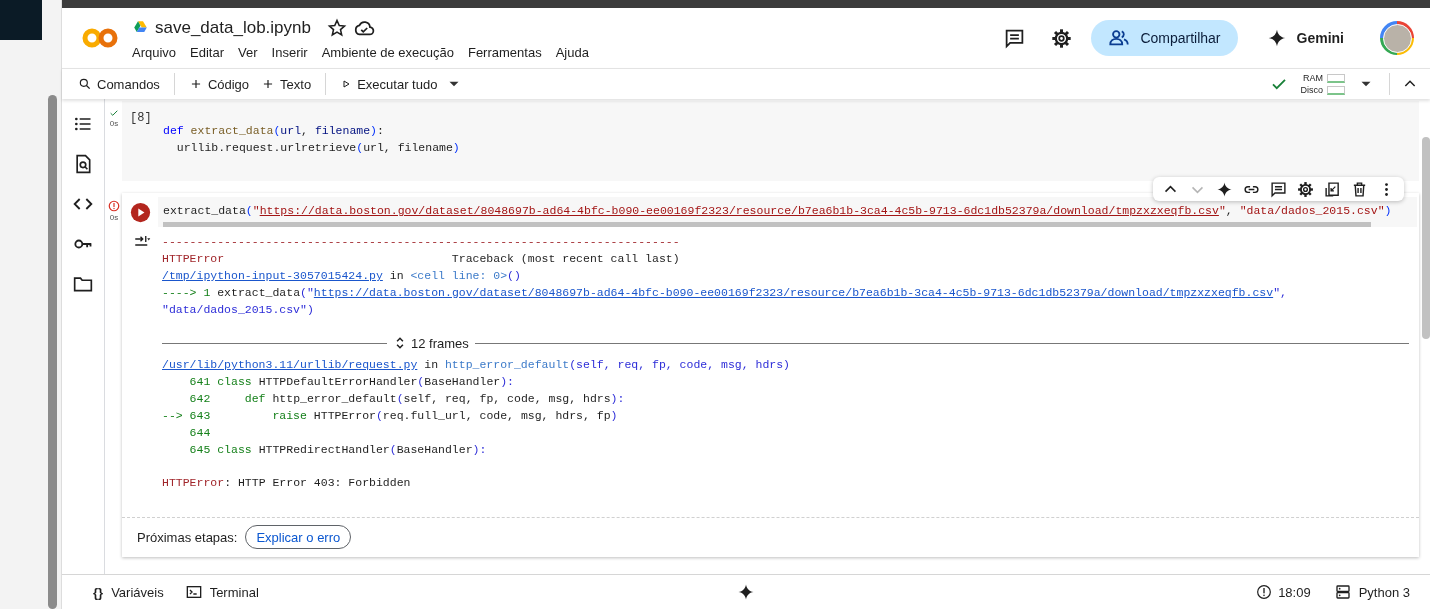  I want to click on share-button: Compartilhar, so click(1164, 38).